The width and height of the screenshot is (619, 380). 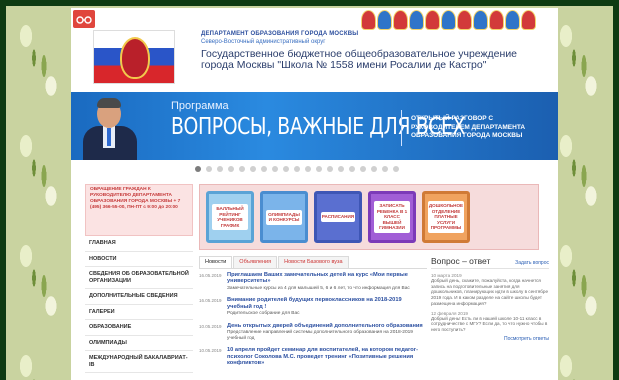 I want to click on quick-link-label: ОЛИМПИАДЫ И КОНКУРСЫ, so click(x=284, y=217).